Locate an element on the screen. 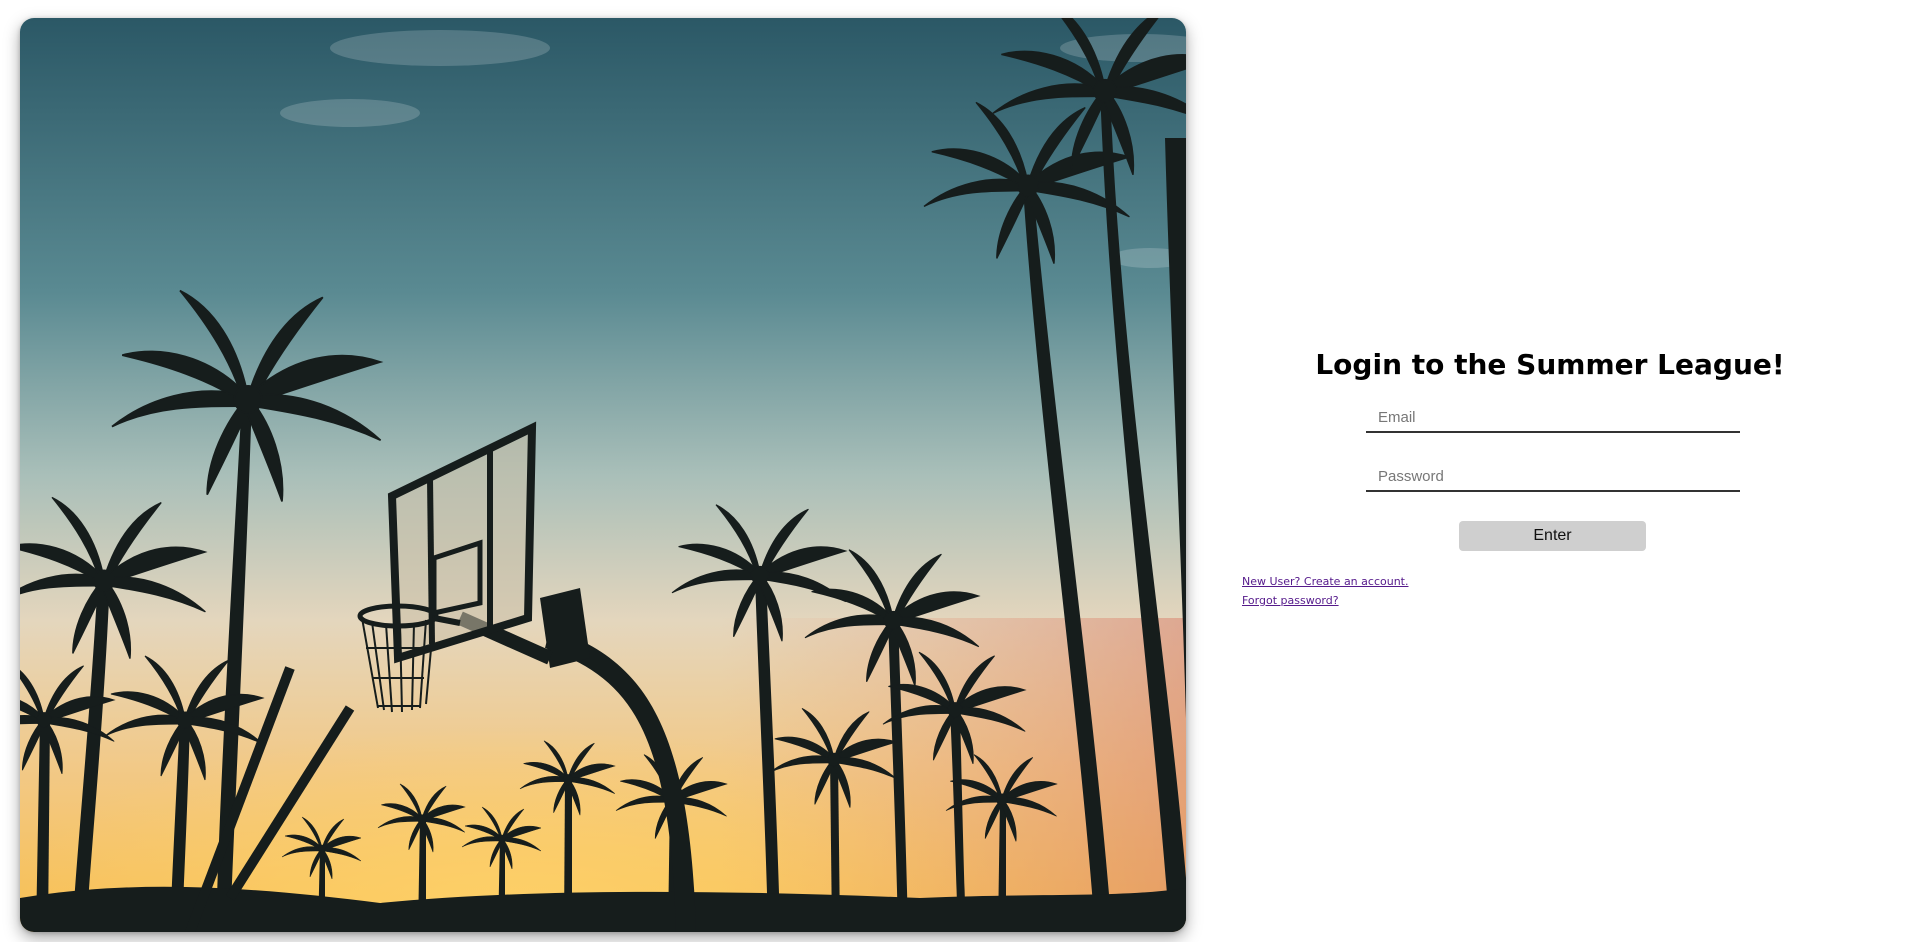 The width and height of the screenshot is (1917, 942). password-field is located at coordinates (1553, 477).